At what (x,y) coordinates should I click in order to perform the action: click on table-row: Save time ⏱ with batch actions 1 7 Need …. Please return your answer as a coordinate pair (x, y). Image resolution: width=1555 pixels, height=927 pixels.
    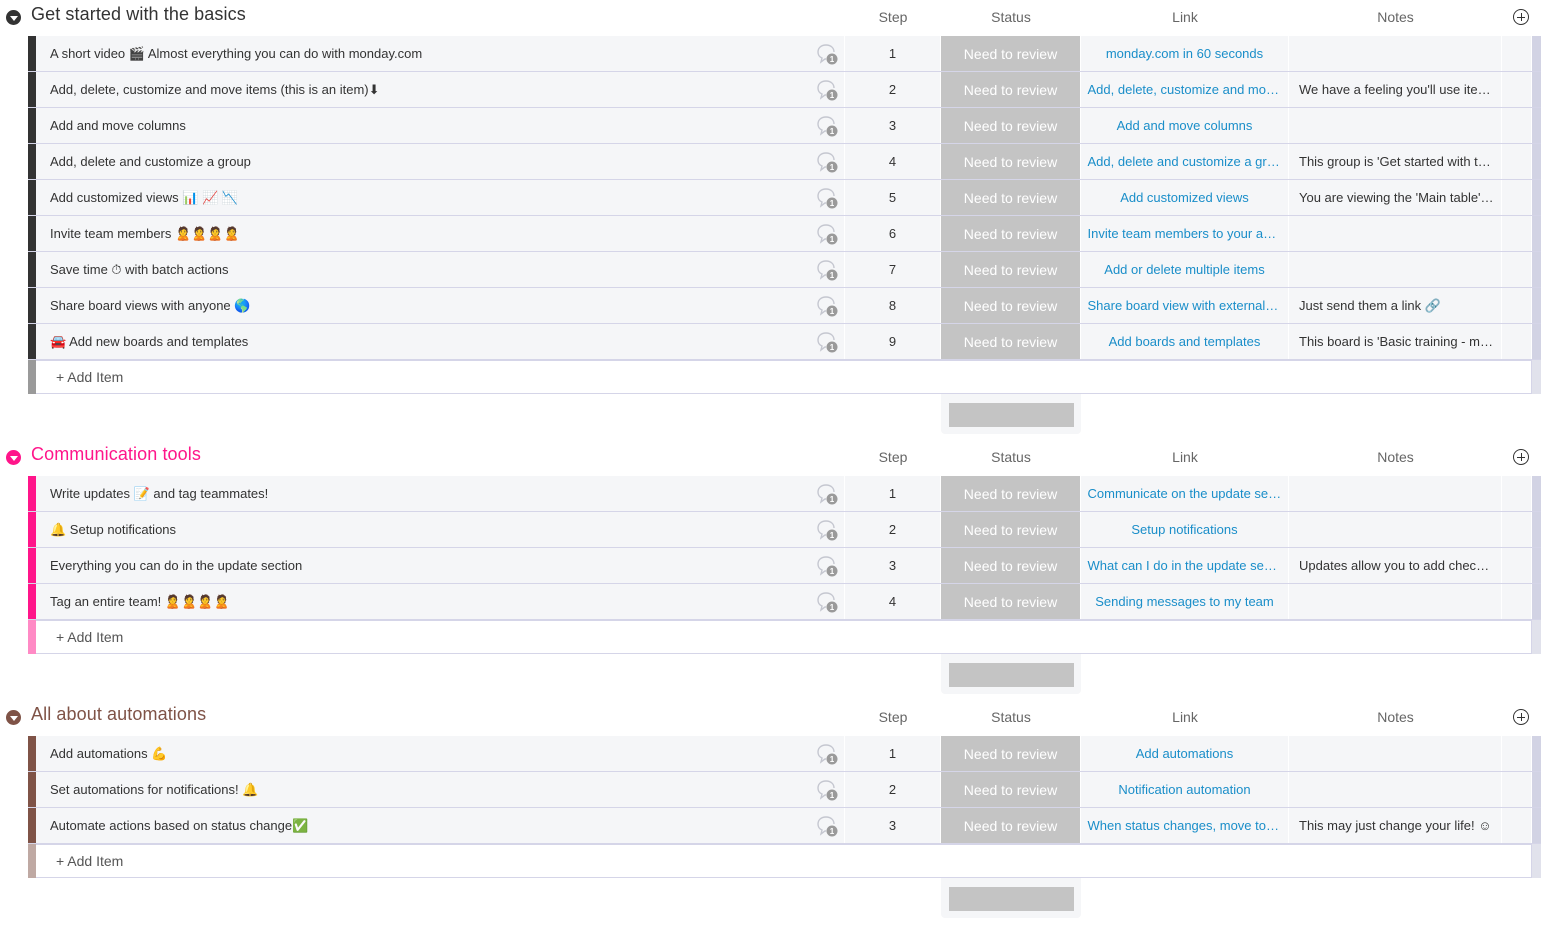
    Looking at the image, I should click on (784, 270).